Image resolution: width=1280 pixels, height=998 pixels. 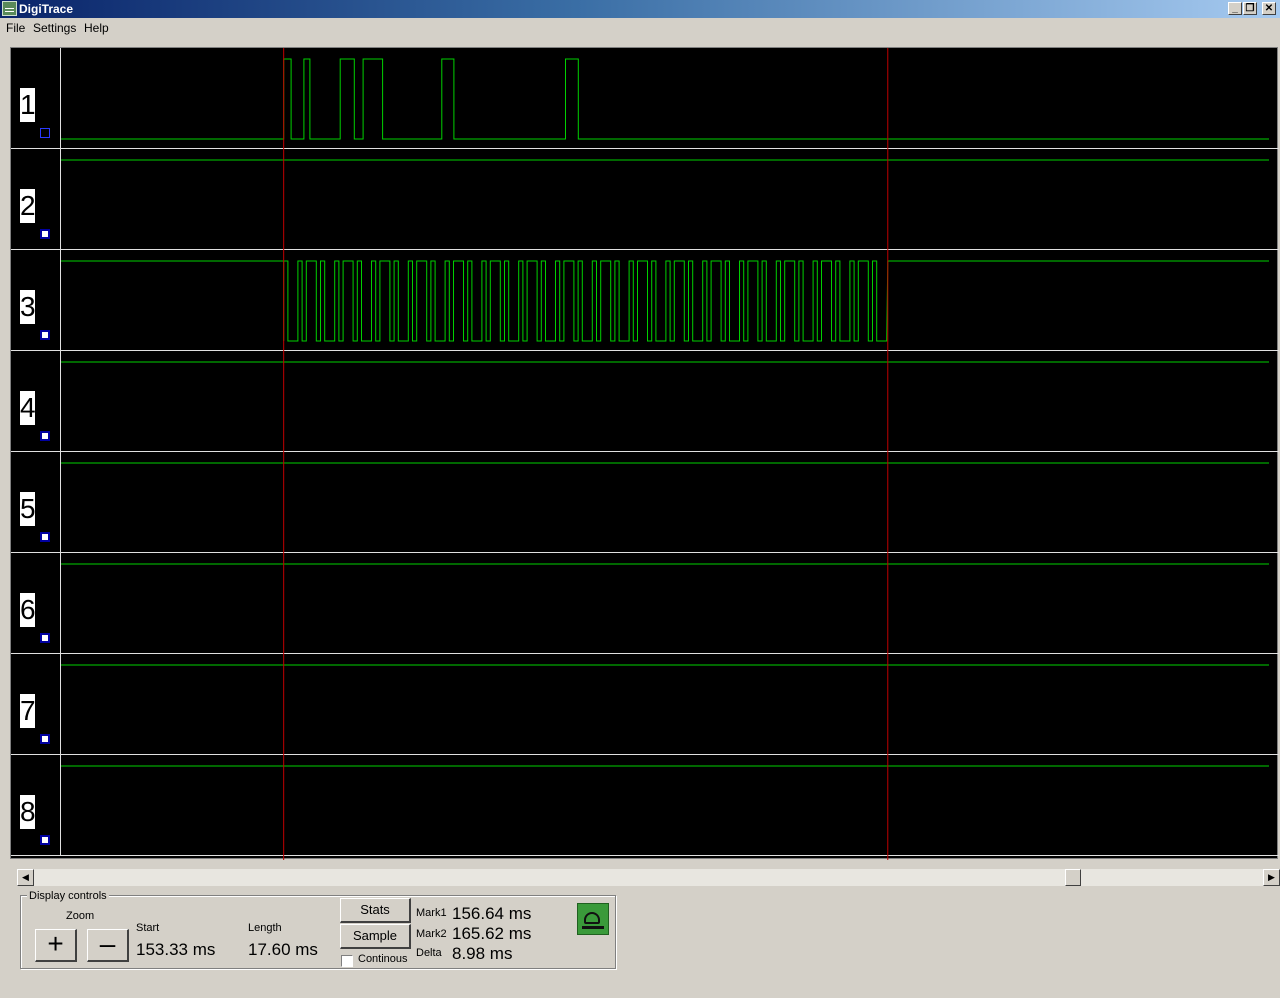 I want to click on minimize-icon: _, so click(x=1235, y=8).